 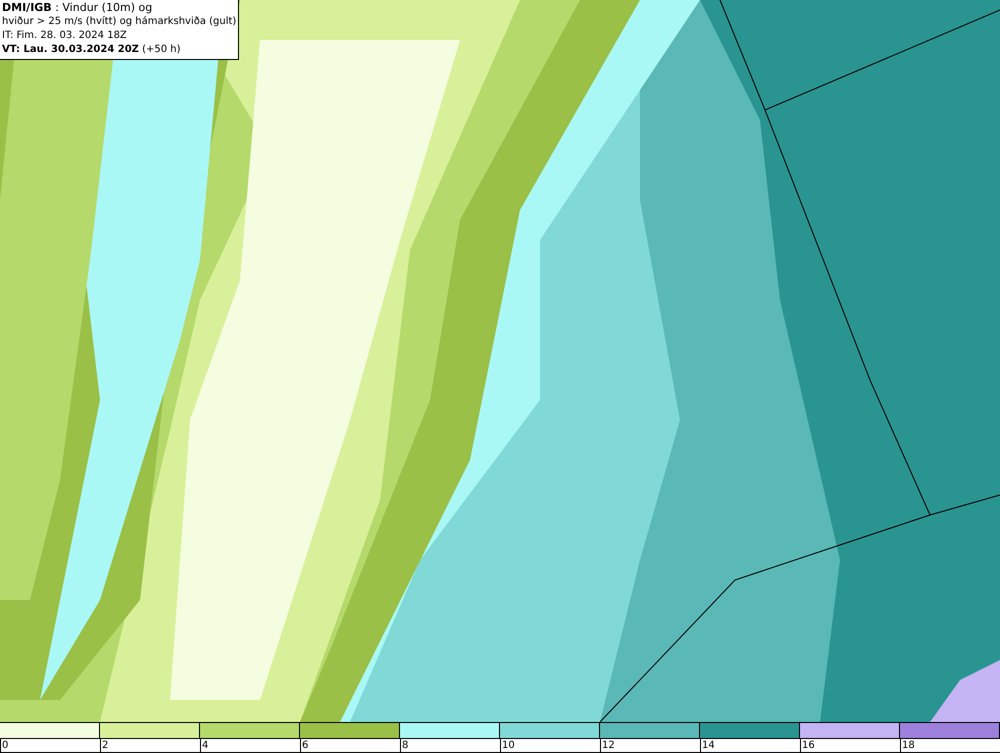 I want to click on legend-label: 4, so click(x=205, y=745).